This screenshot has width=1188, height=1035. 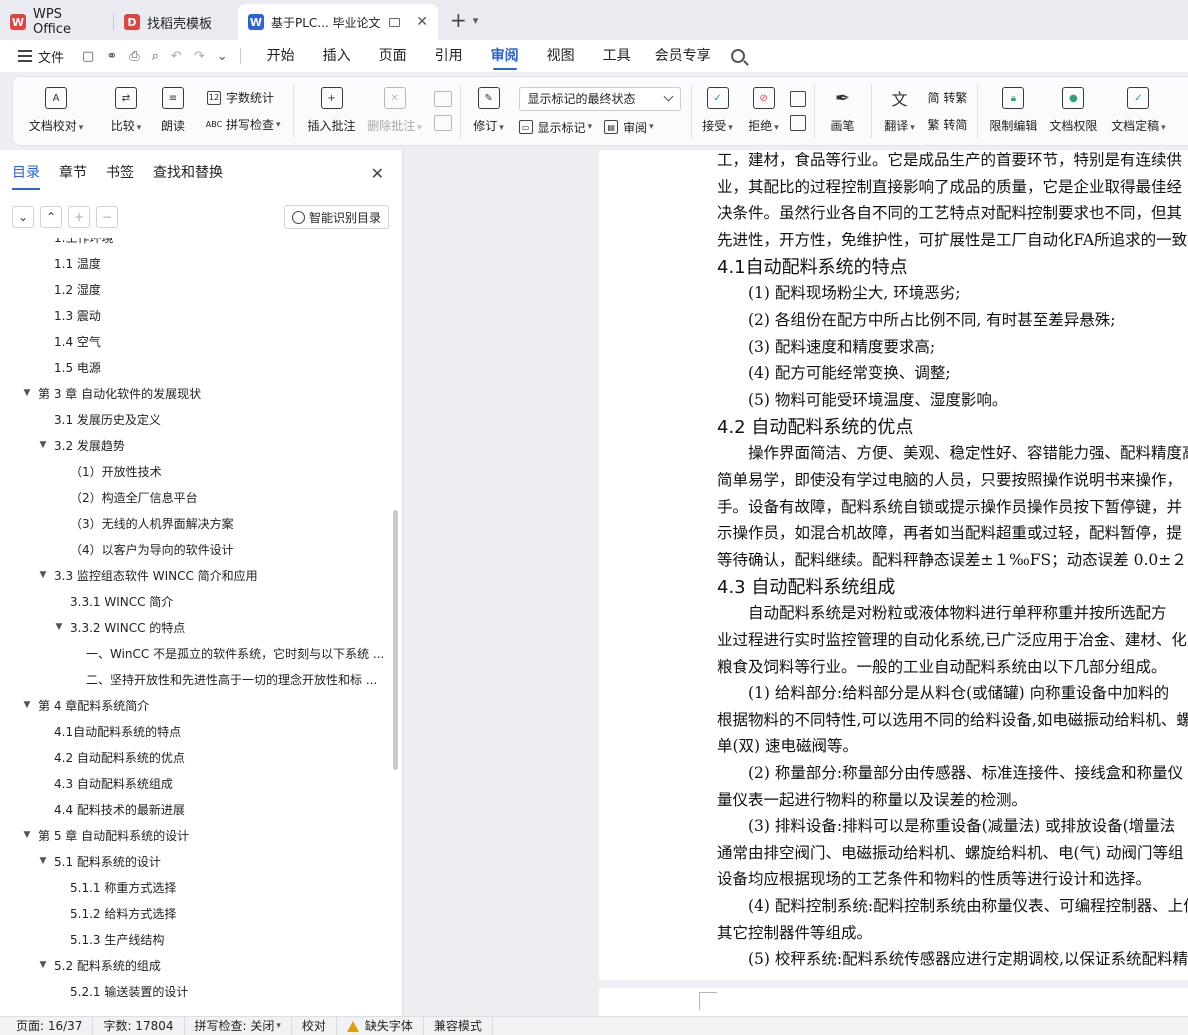 What do you see at coordinates (422, 22) in the screenshot?
I see `close-tab-icon: ✕` at bounding box center [422, 22].